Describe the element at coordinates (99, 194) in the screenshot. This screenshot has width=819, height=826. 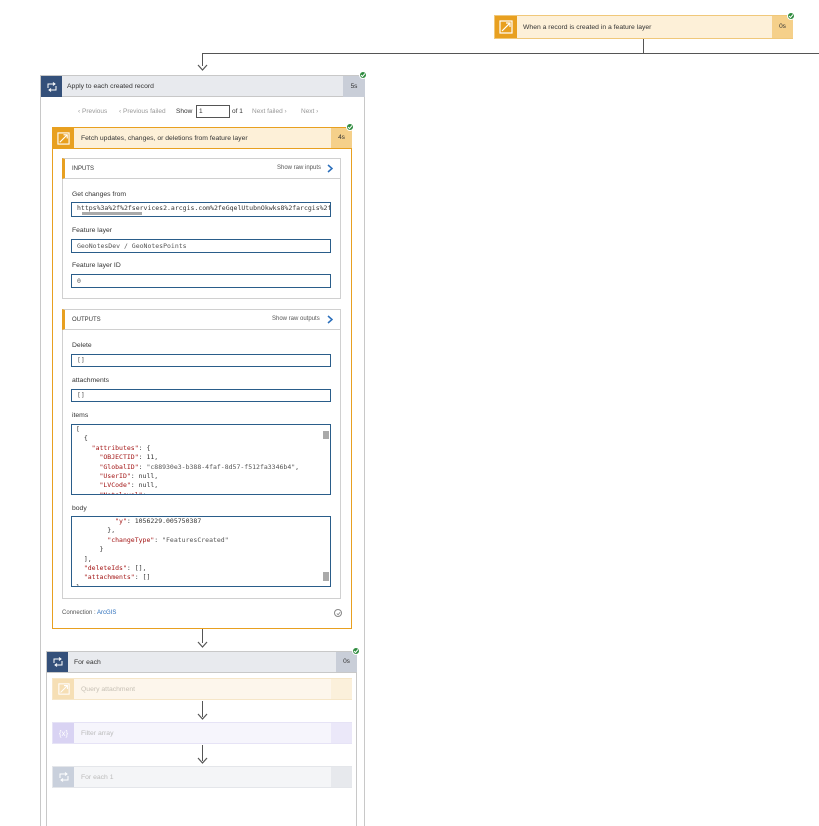
I see `get-changes-label: Get changes from` at that location.